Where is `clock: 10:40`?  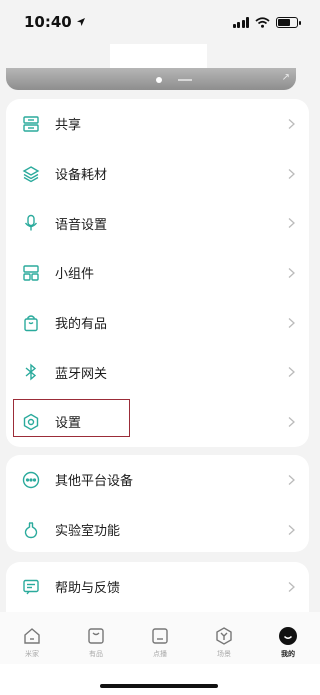
clock: 10:40 is located at coordinates (55, 22).